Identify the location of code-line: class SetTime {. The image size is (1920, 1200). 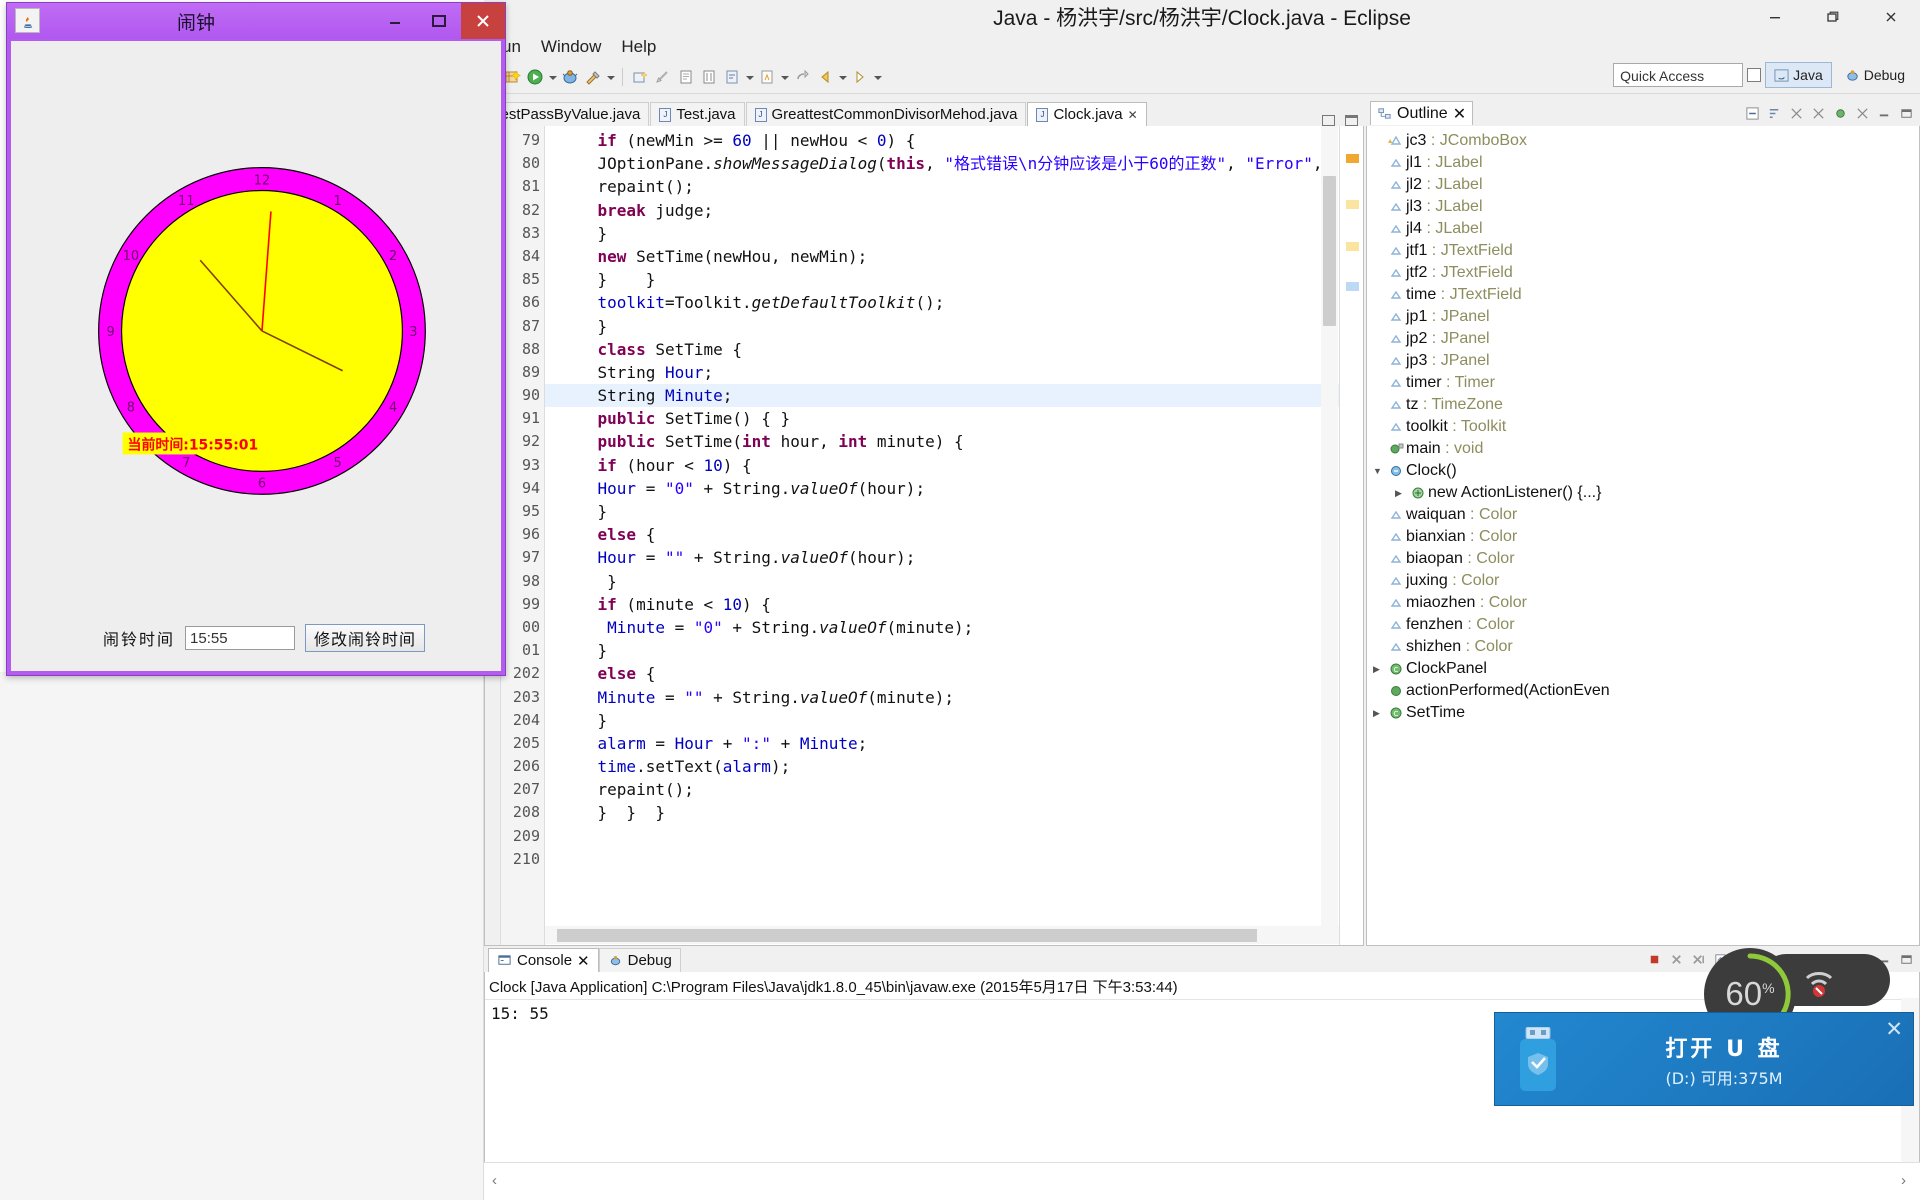
(942, 349).